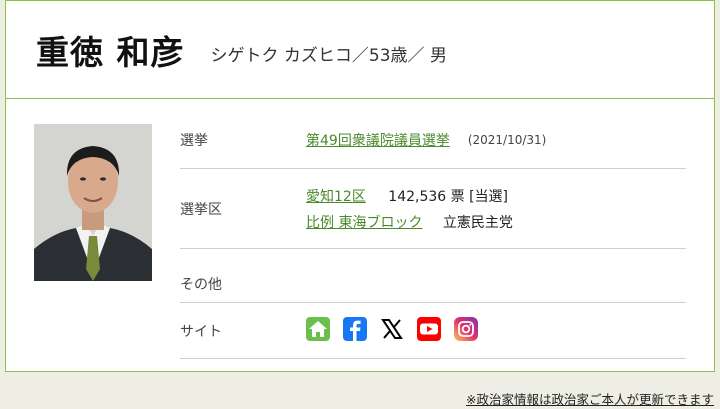  What do you see at coordinates (590, 398) in the screenshot?
I see `update-note: ※政治家情報は政治家ご本人が更新できます` at bounding box center [590, 398].